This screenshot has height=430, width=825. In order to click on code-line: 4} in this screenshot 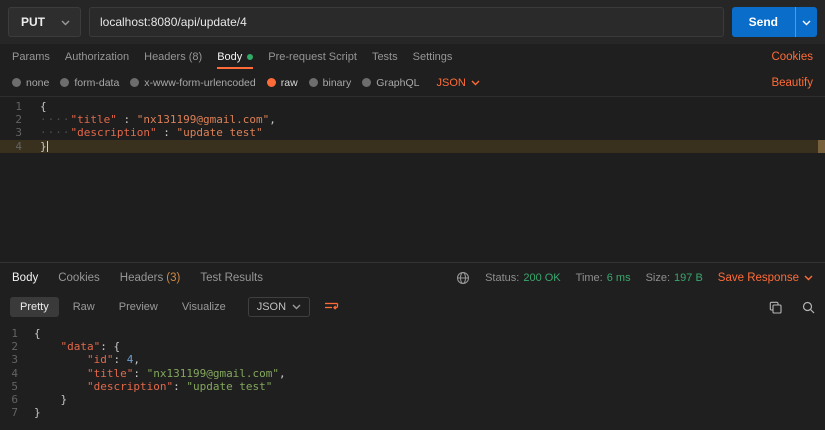, I will do `click(412, 146)`.